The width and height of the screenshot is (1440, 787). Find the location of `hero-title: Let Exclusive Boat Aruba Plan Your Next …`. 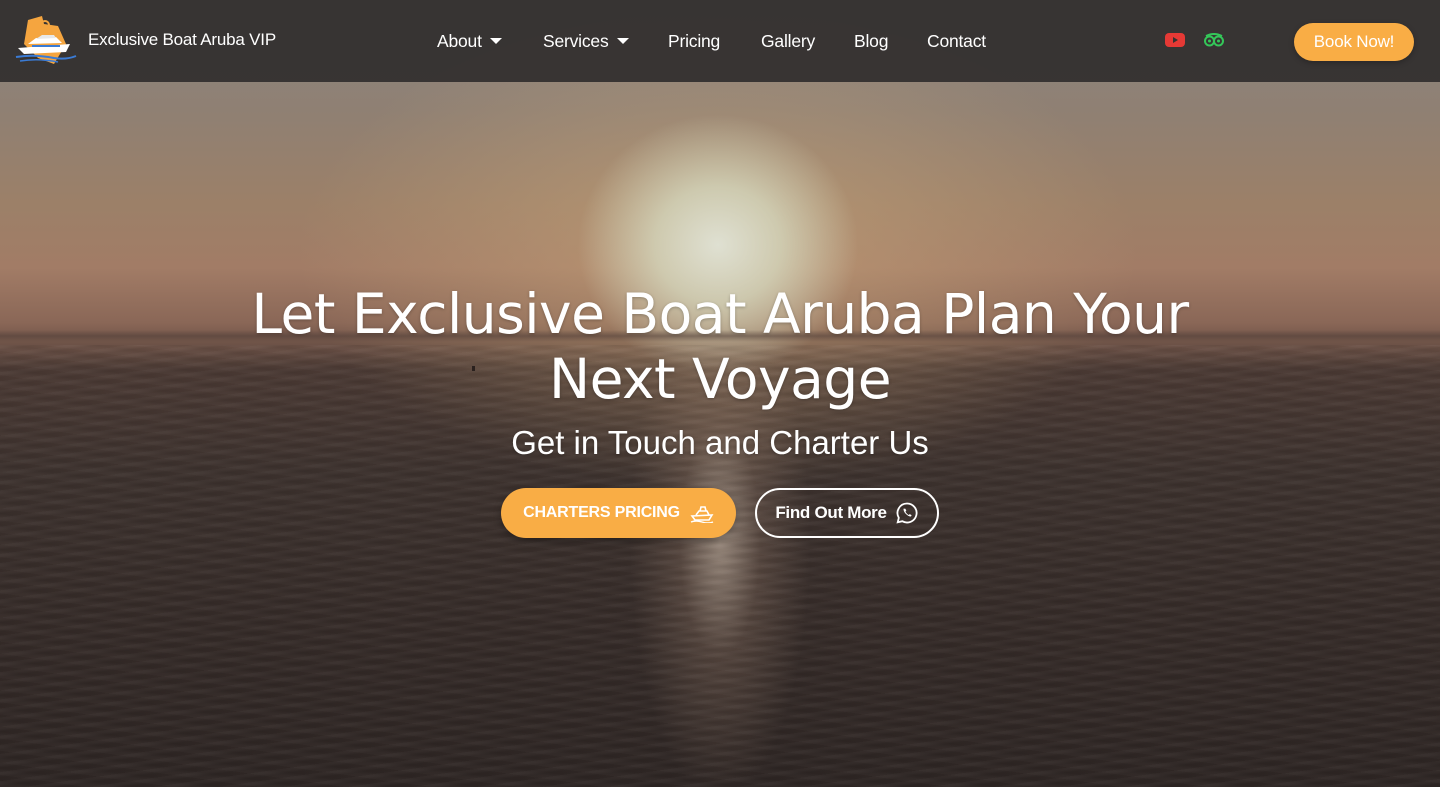

hero-title: Let Exclusive Boat Aruba Plan Your Next … is located at coordinates (720, 346).